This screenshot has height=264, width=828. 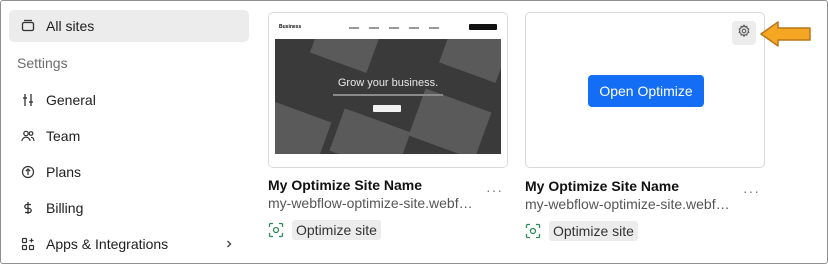 I want to click on sidebar-item-general: General, so click(x=129, y=100).